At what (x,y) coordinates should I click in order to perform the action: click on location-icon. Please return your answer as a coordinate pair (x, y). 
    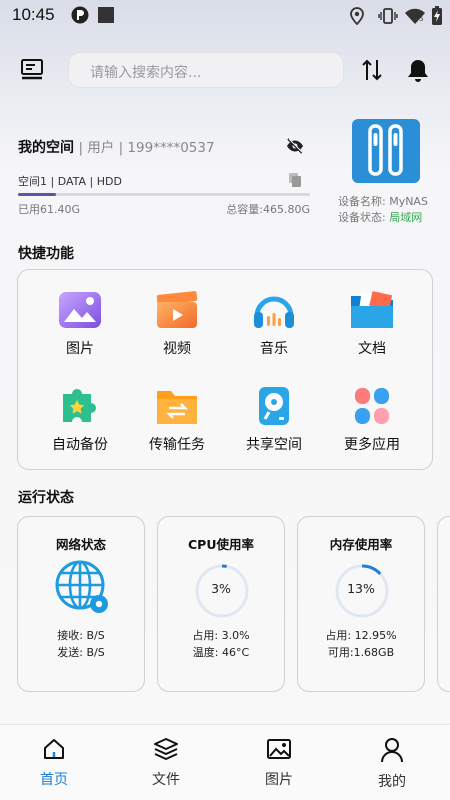
    Looking at the image, I should click on (357, 16).